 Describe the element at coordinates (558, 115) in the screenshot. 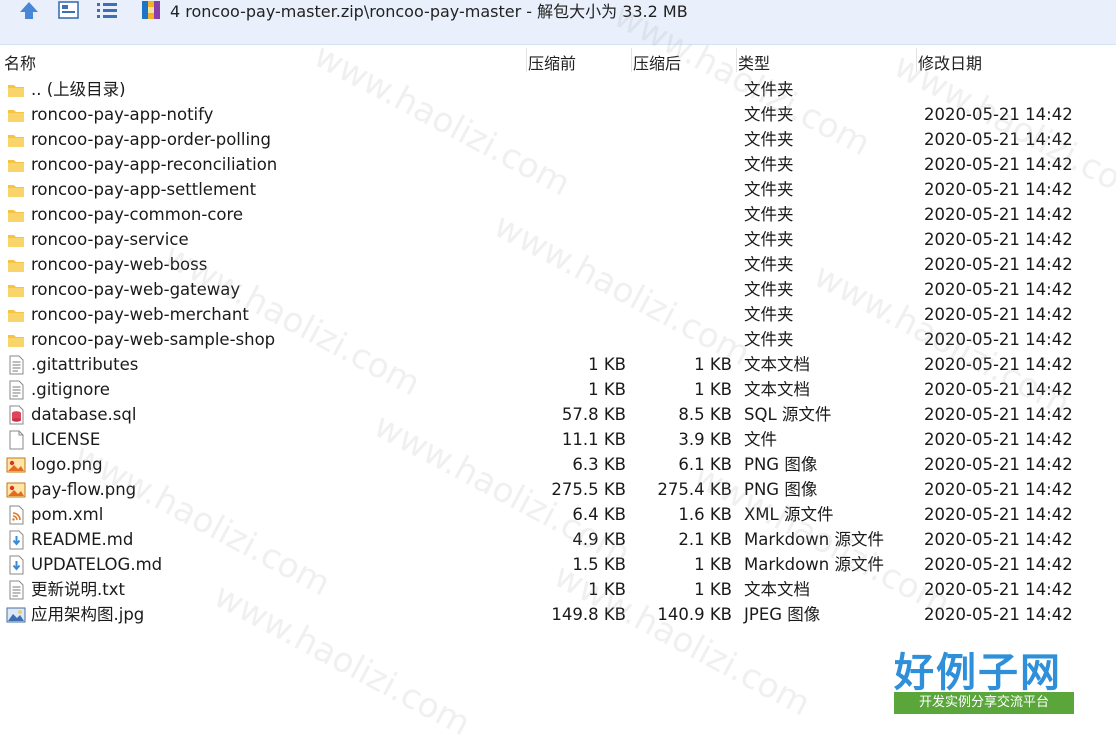

I see `table-row: roncoo-pay-app-notify 文件夹 2020-05-21 14:42` at that location.